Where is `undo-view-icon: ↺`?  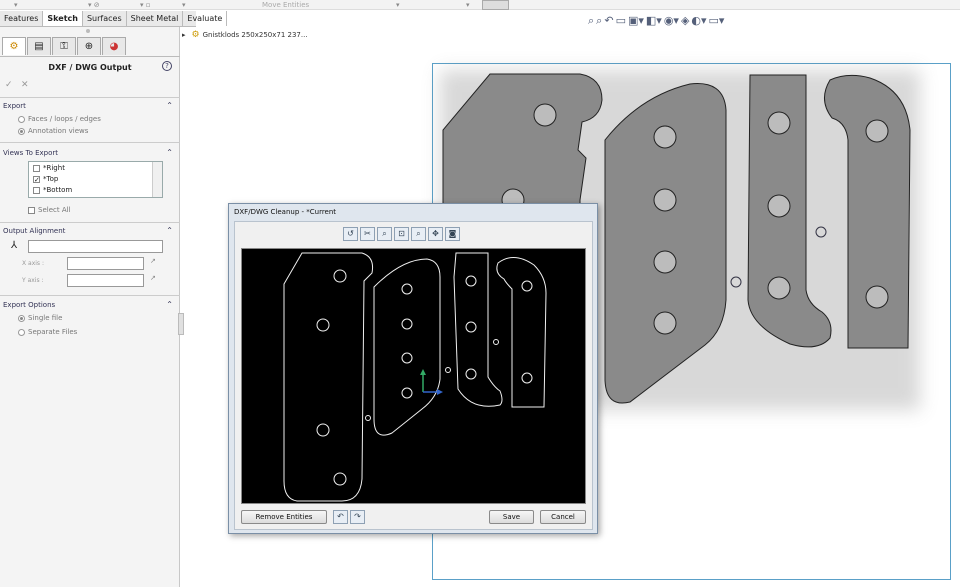
undo-view-icon: ↺ is located at coordinates (350, 234).